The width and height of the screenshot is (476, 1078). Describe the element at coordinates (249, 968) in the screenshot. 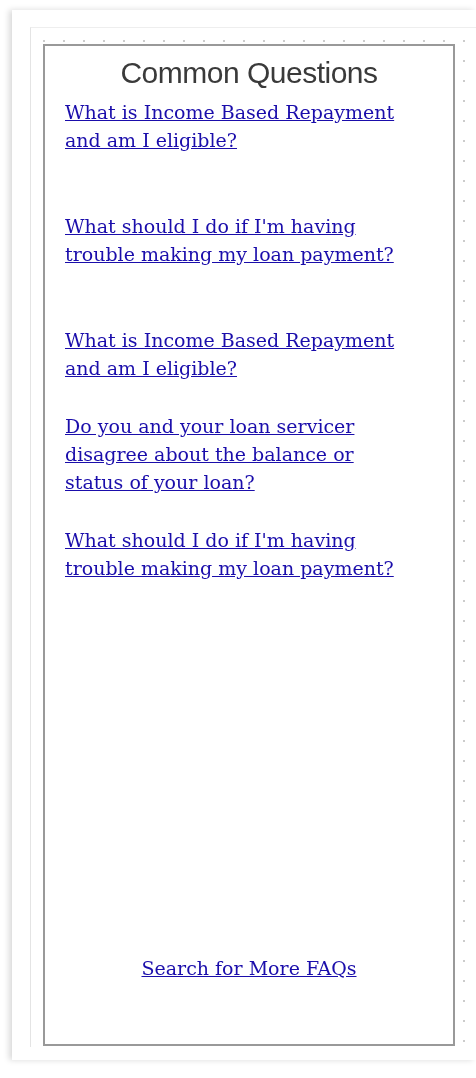

I see `more-faqs-link: Search for More FAQs` at that location.